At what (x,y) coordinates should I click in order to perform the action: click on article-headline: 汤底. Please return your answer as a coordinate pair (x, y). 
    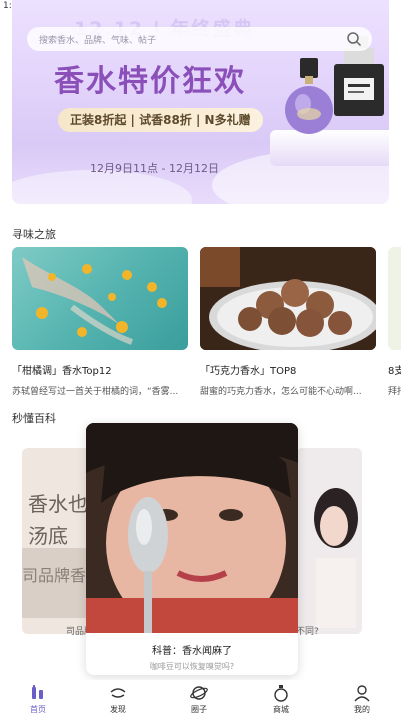
    Looking at the image, I should click on (48, 536).